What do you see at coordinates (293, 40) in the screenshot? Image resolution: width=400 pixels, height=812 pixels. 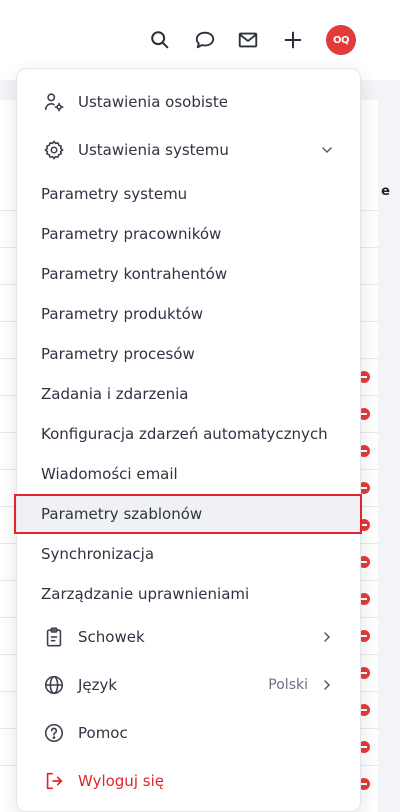 I see `plus-icon` at bounding box center [293, 40].